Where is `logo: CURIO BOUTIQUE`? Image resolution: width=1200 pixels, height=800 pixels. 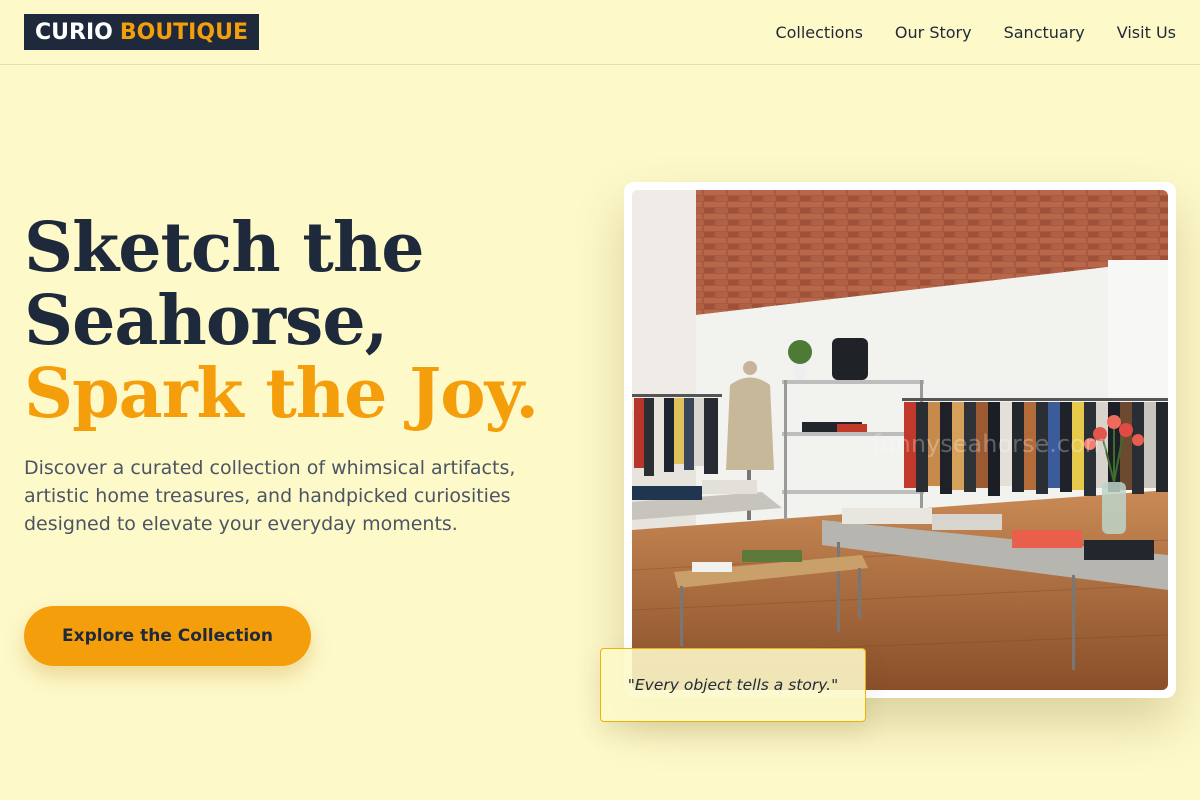 logo: CURIO BOUTIQUE is located at coordinates (141, 32).